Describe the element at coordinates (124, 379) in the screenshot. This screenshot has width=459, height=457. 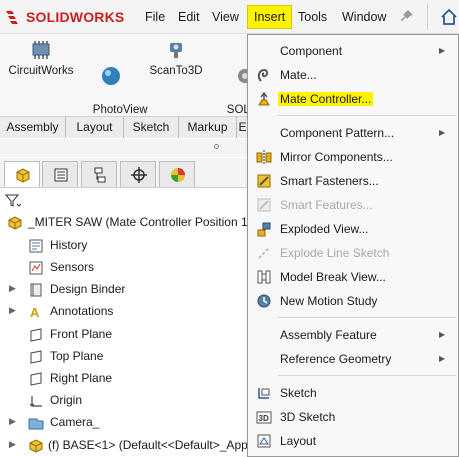
I see `tree-item-right-plane: Right Plane` at that location.